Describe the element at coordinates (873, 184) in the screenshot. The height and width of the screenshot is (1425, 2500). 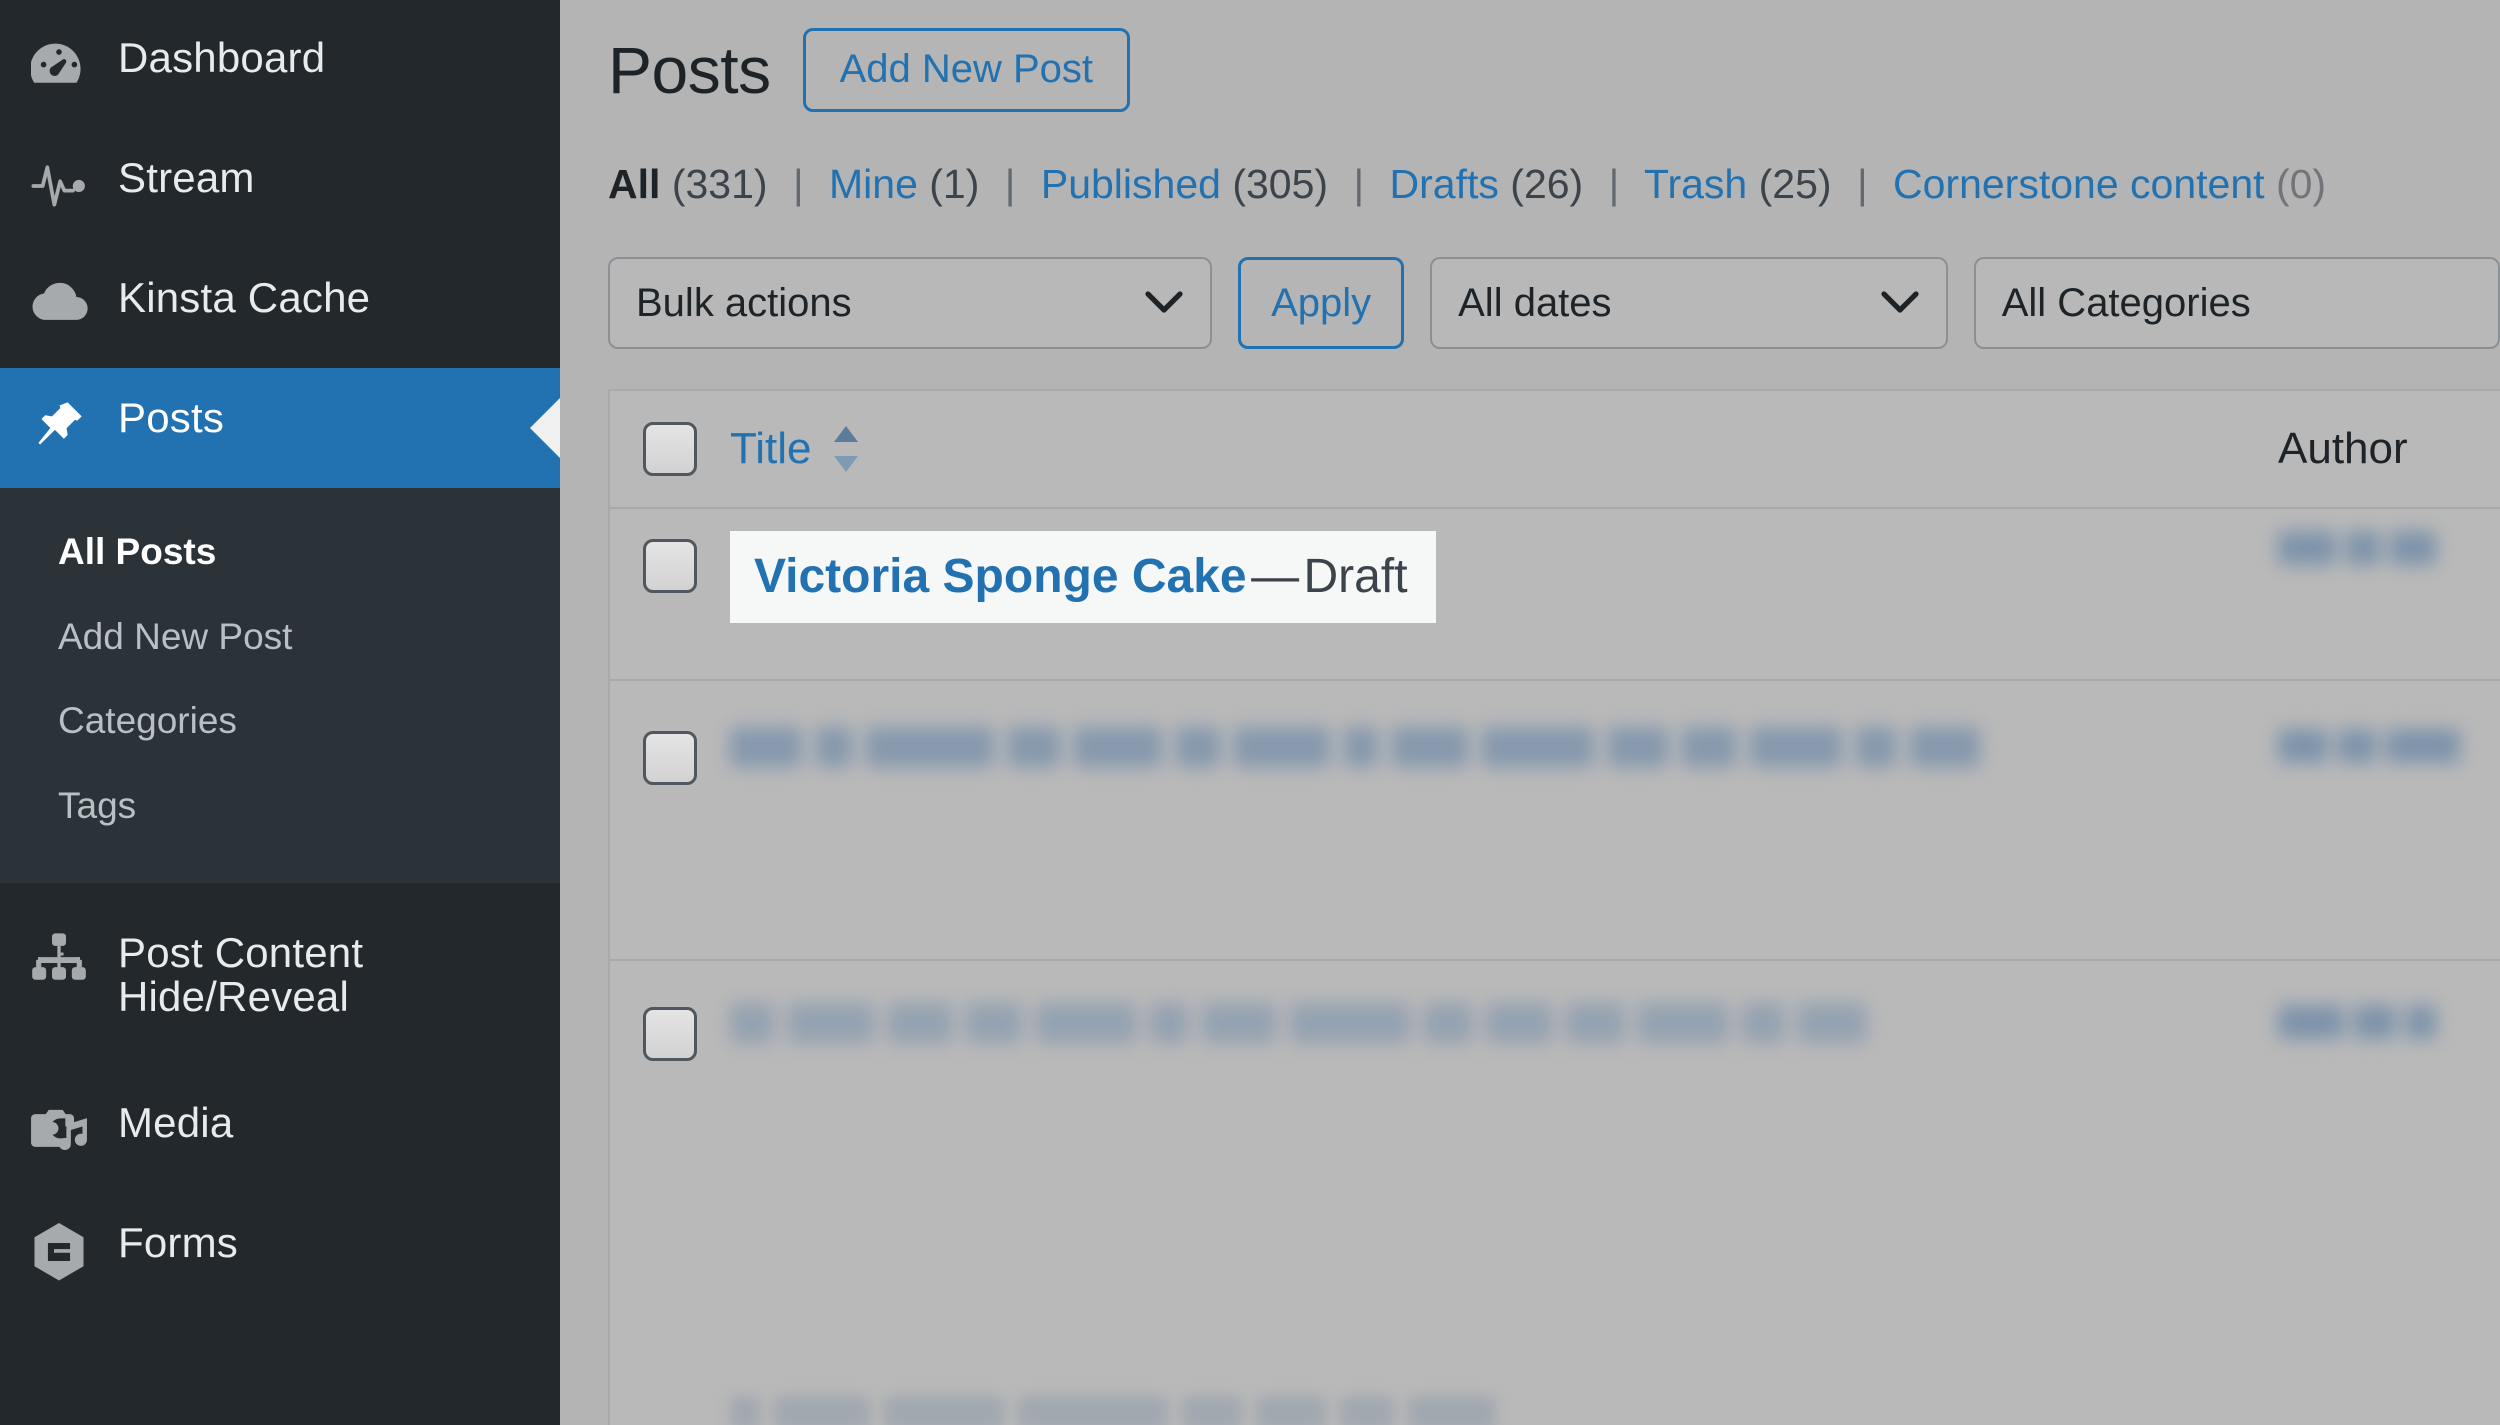
I see `filter-link-mine: Mine` at that location.